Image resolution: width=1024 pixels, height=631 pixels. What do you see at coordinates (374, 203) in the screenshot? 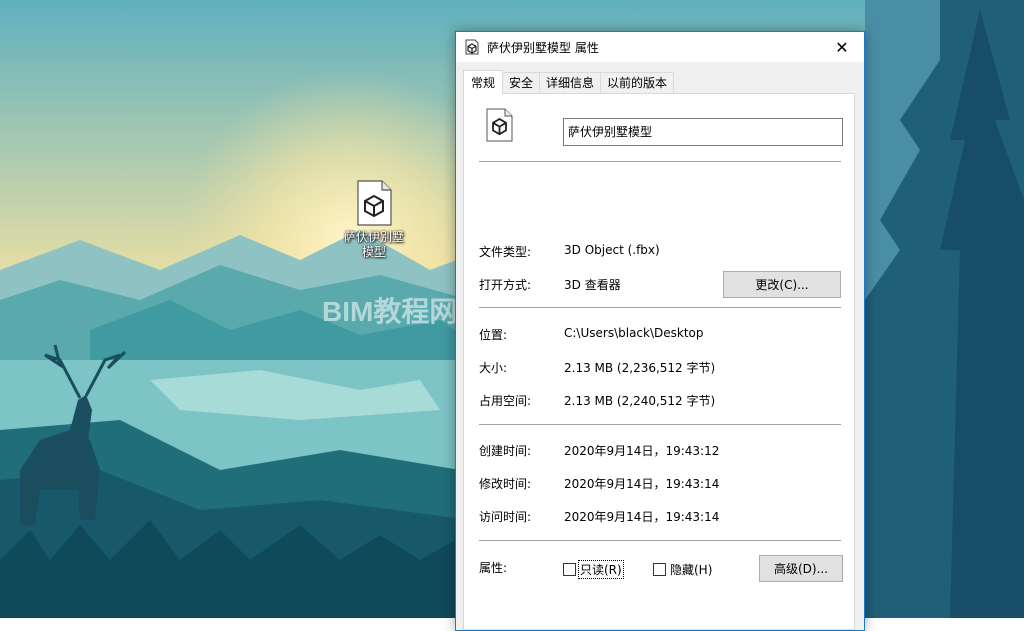
I see `fbx-file-icon` at bounding box center [374, 203].